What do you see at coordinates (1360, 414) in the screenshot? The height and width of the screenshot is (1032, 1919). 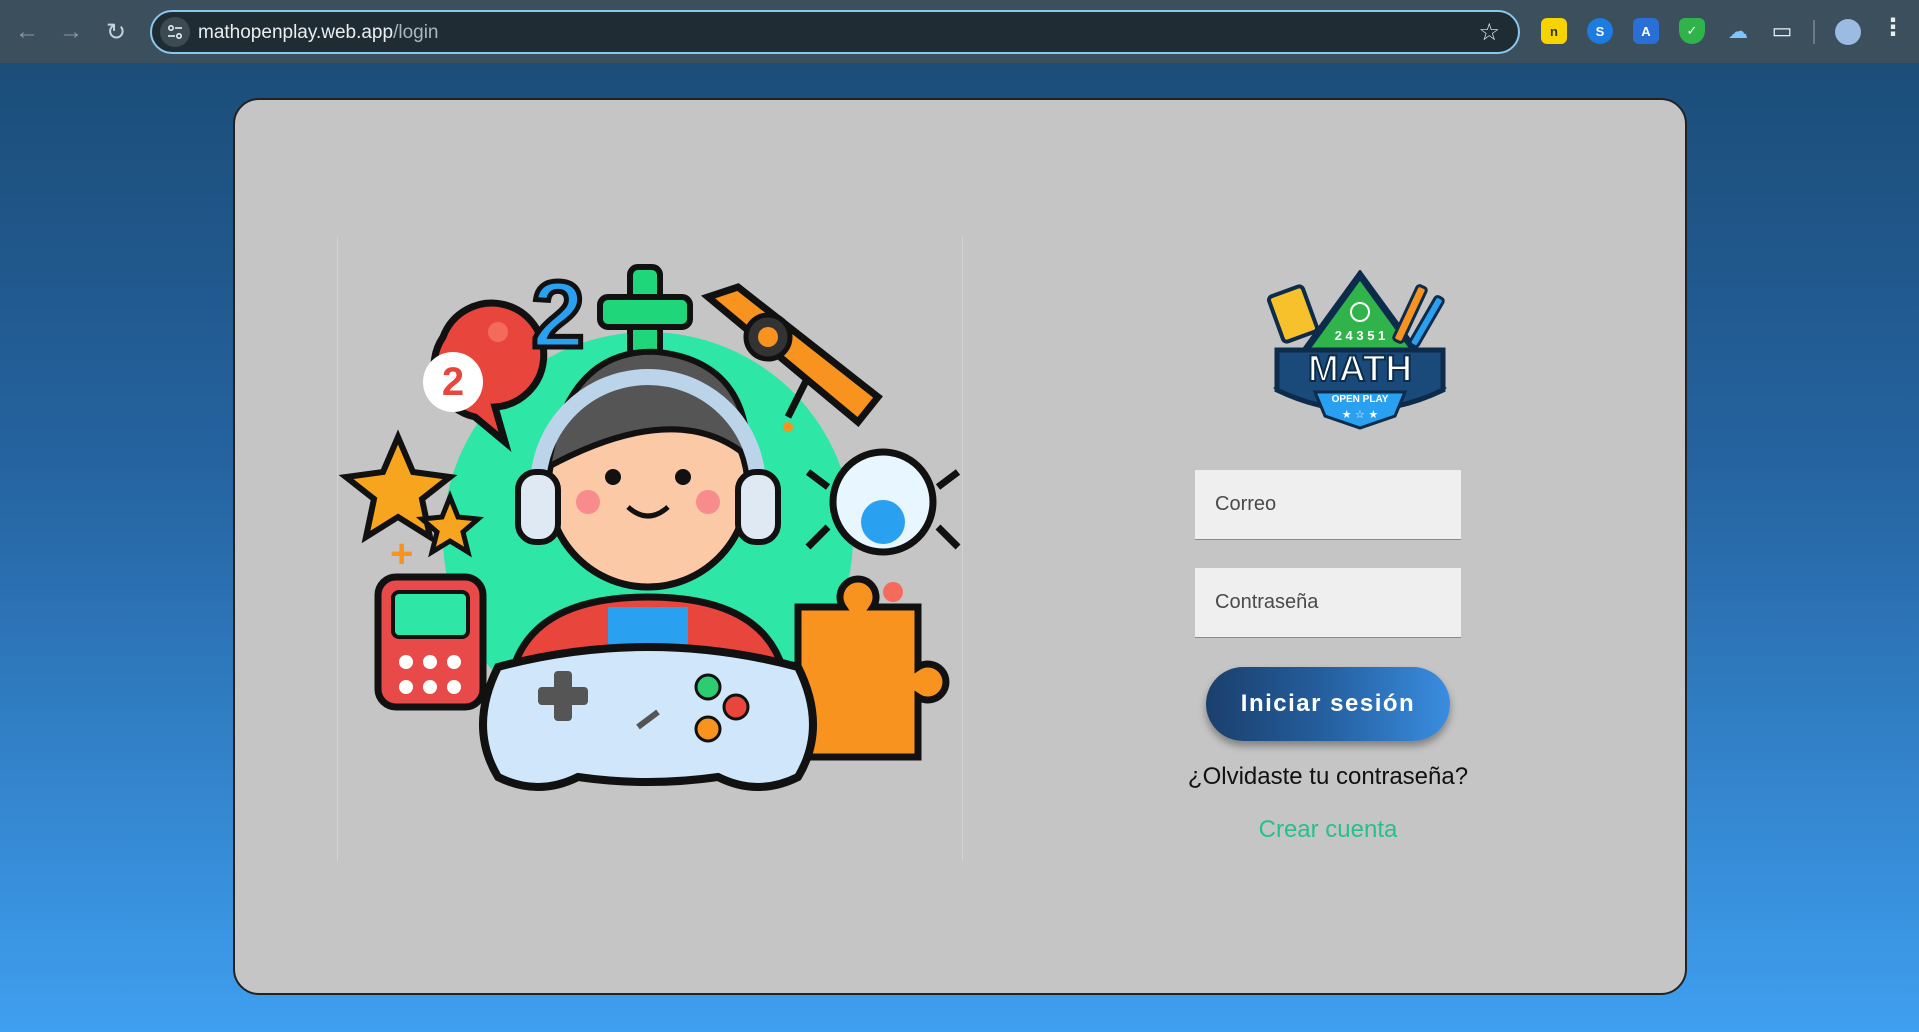 I see `logo-stars-icon: ★ ☆ ★` at bounding box center [1360, 414].